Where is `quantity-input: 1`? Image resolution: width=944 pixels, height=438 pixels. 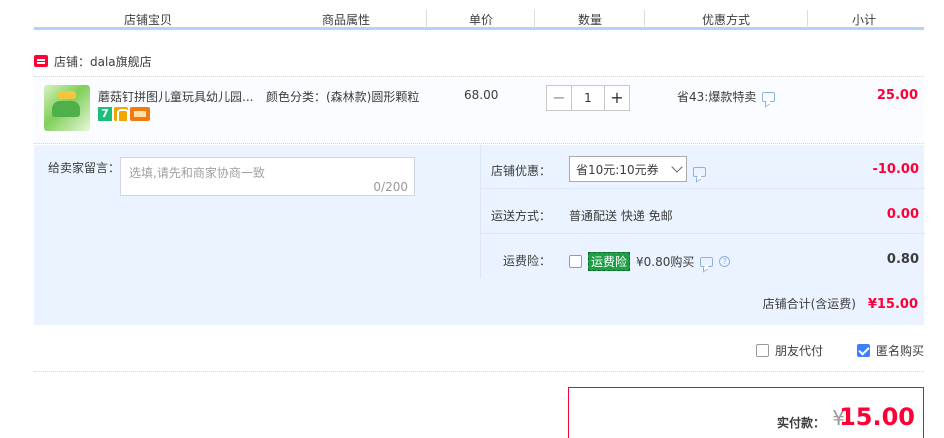 quantity-input: 1 is located at coordinates (588, 98).